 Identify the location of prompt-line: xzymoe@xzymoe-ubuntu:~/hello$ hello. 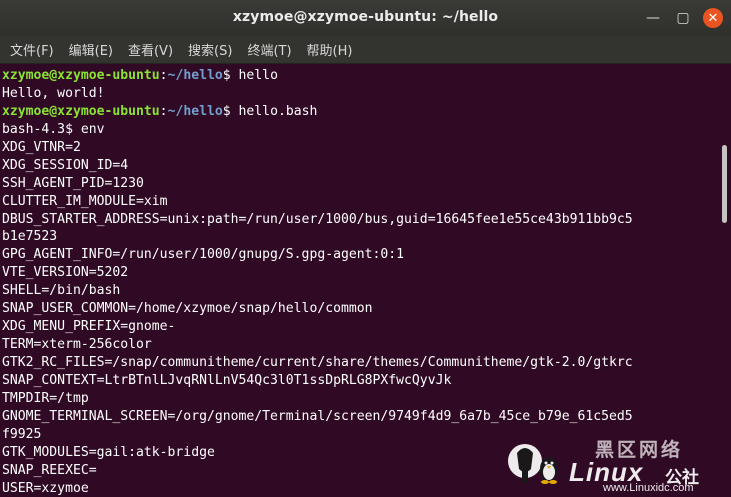
(360, 76).